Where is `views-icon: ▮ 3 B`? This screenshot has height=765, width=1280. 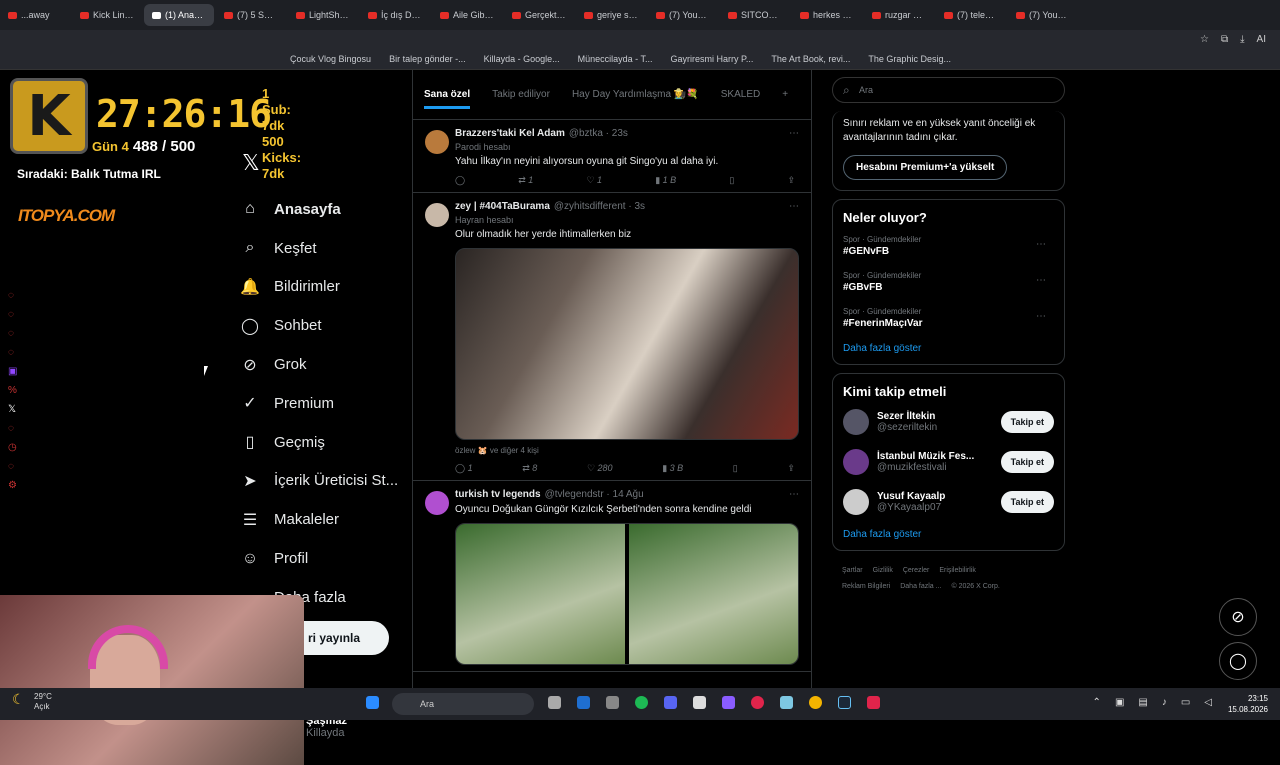
views-icon: ▮ 3 B is located at coordinates (672, 468).